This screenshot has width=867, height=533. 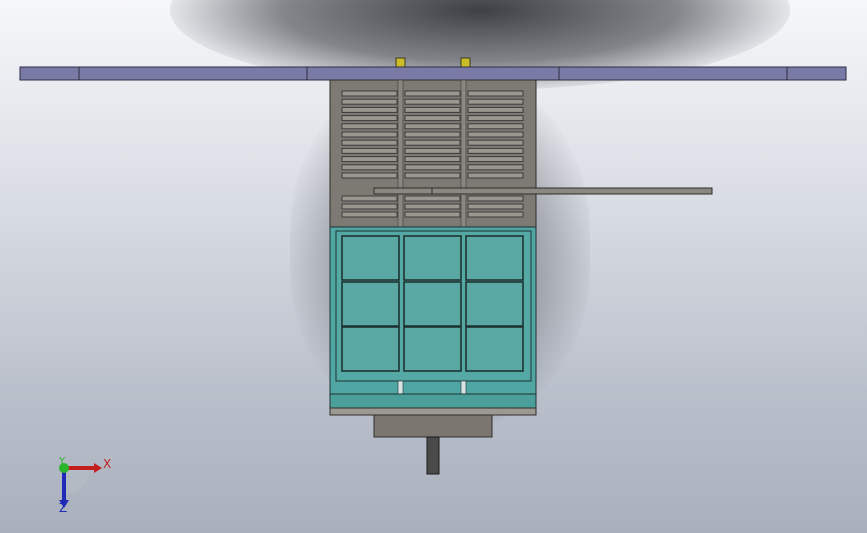 What do you see at coordinates (63, 508) in the screenshot?
I see `z-axis-label: Z` at bounding box center [63, 508].